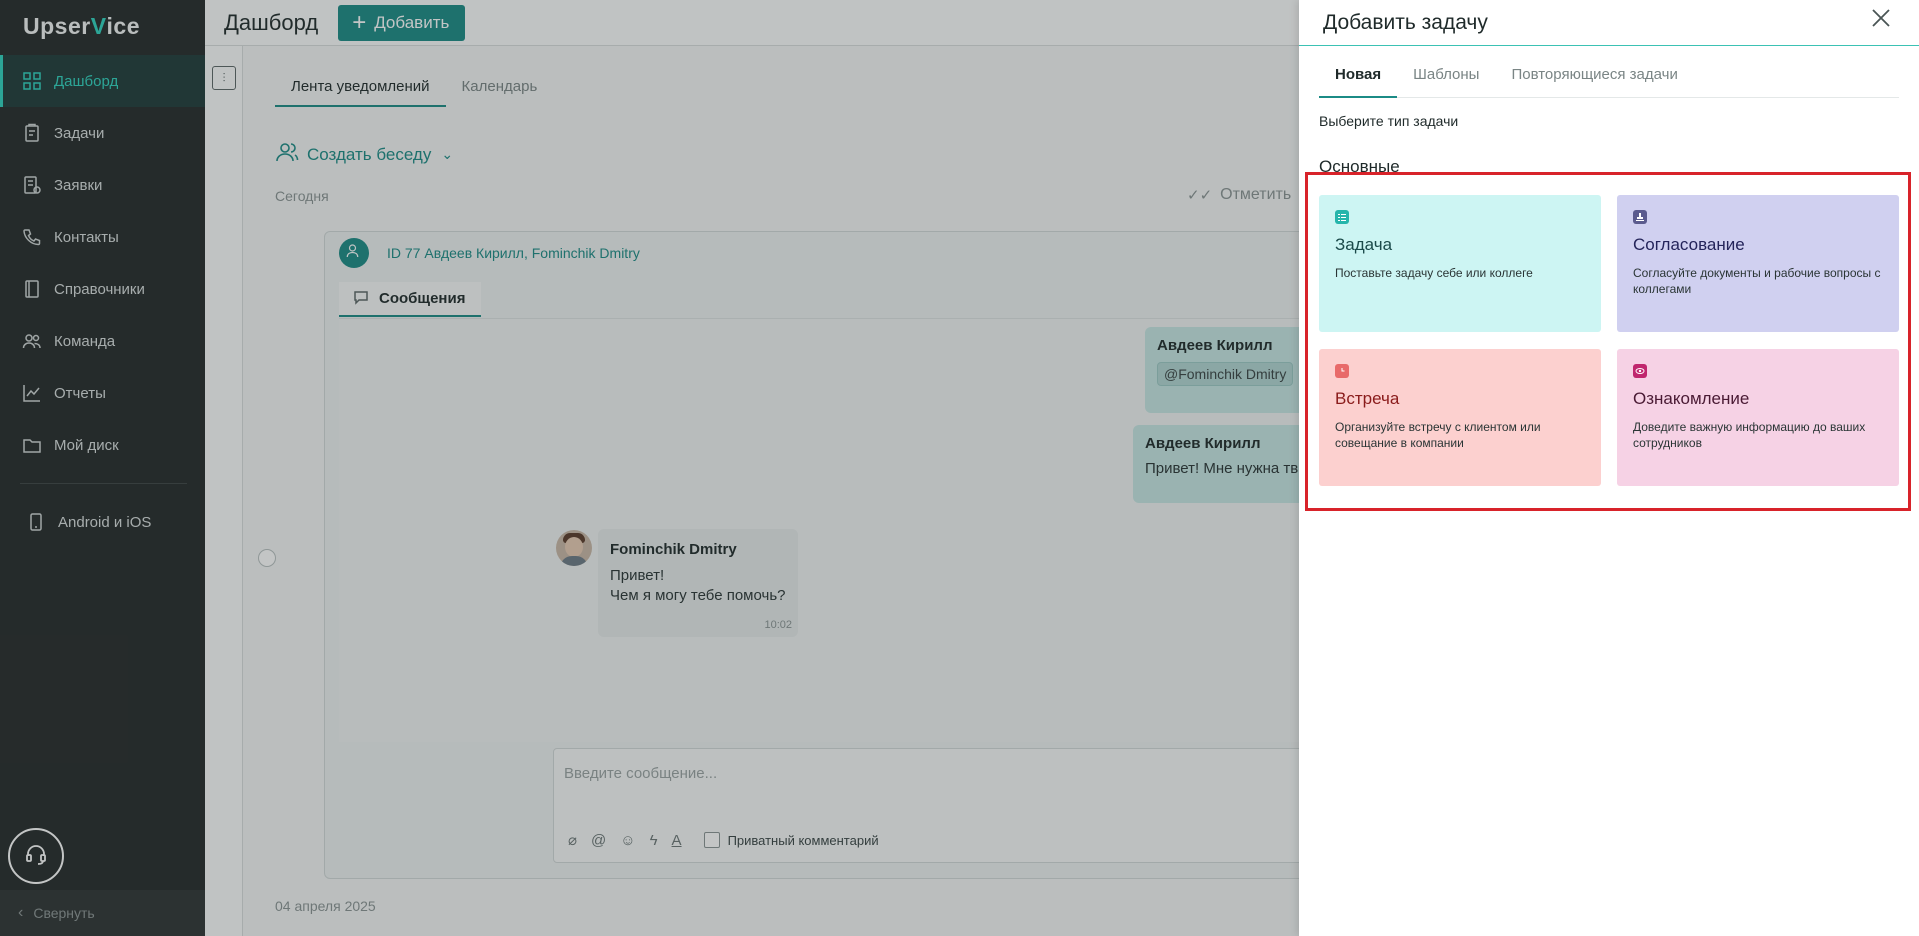  I want to click on tab-templates: Шаблоны, so click(1446, 78).